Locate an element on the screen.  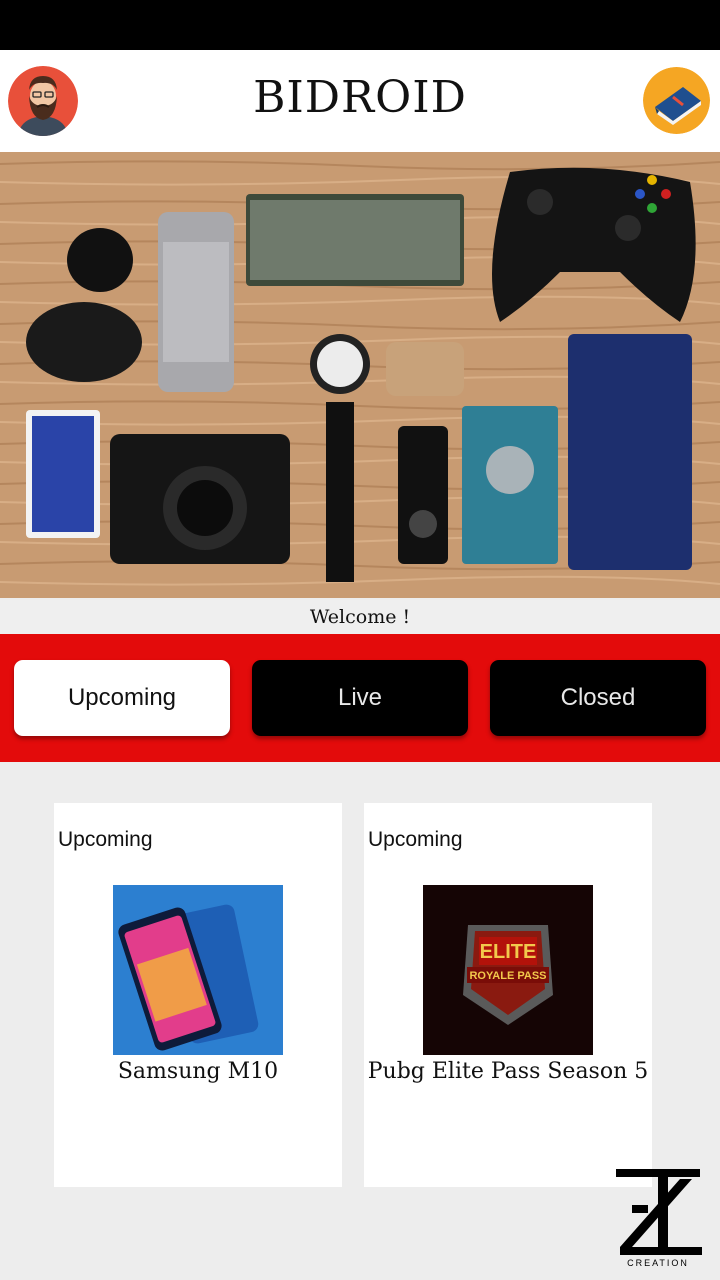
book-icon is located at coordinates (676, 100).